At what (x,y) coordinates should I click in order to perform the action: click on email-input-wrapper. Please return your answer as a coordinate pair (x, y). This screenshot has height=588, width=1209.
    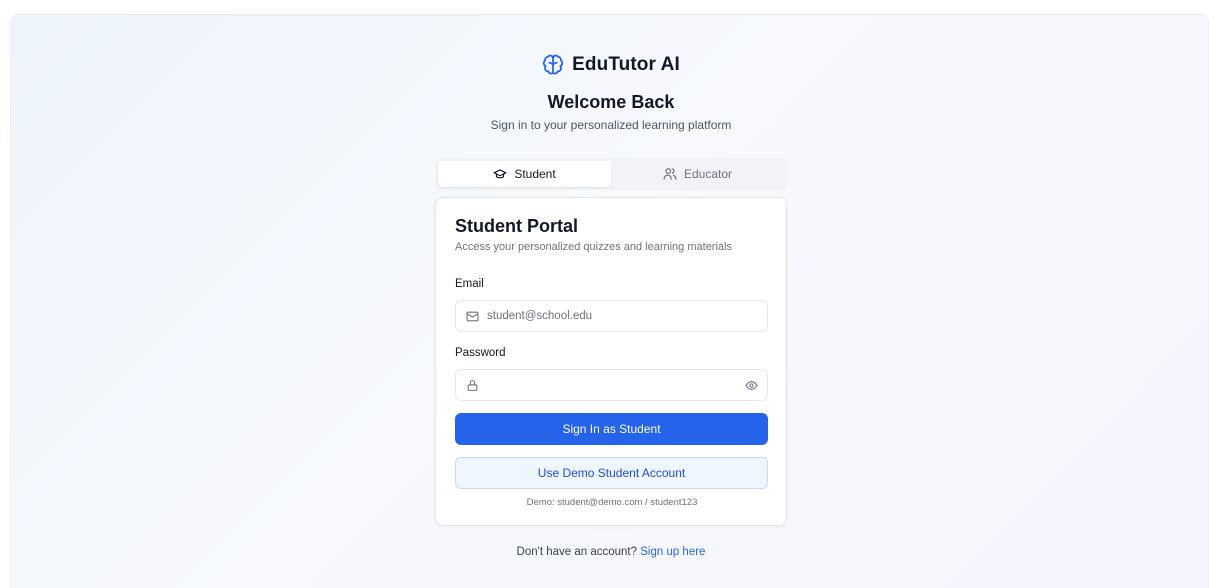
    Looking at the image, I should click on (611, 316).